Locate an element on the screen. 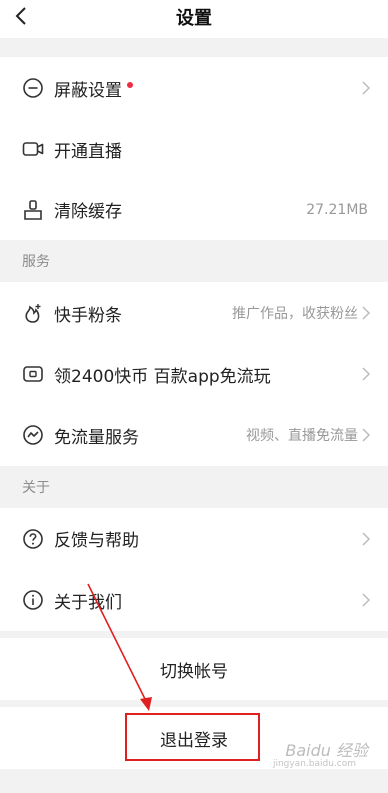 This screenshot has width=388, height=793. watermark-logo: Baidu 经验 is located at coordinates (326, 750).